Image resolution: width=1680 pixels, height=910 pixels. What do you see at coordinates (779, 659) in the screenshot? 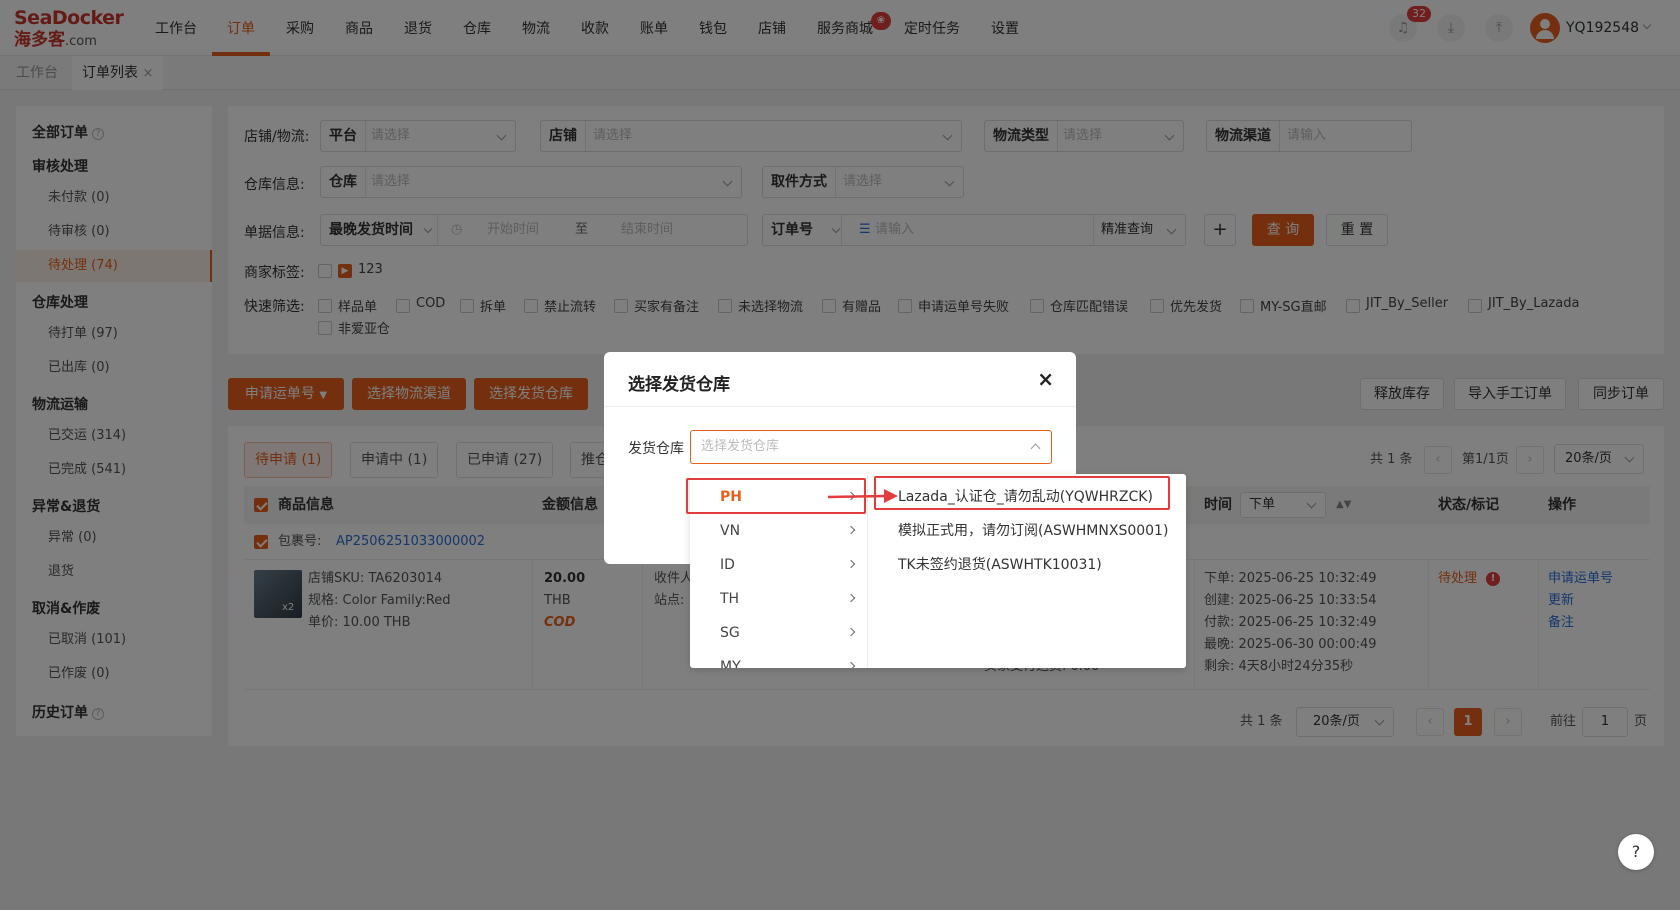
I see `region-option-my: MY` at bounding box center [779, 659].